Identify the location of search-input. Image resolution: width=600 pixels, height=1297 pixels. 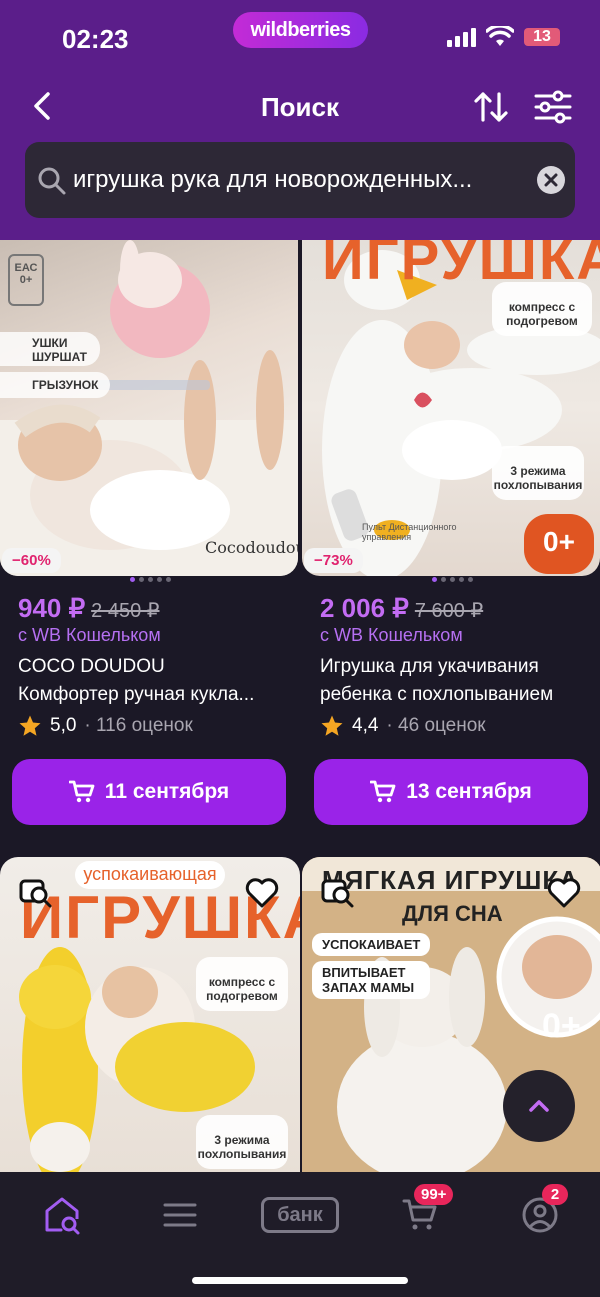
(308, 180).